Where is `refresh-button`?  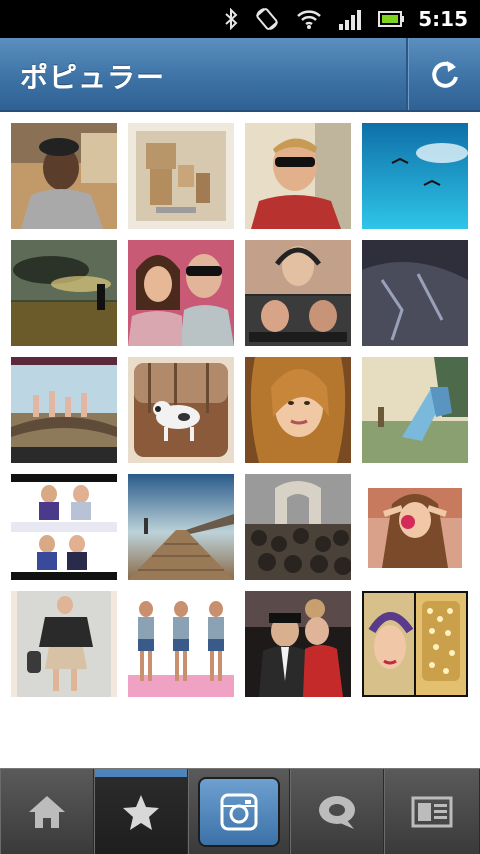 refresh-button is located at coordinates (445, 74).